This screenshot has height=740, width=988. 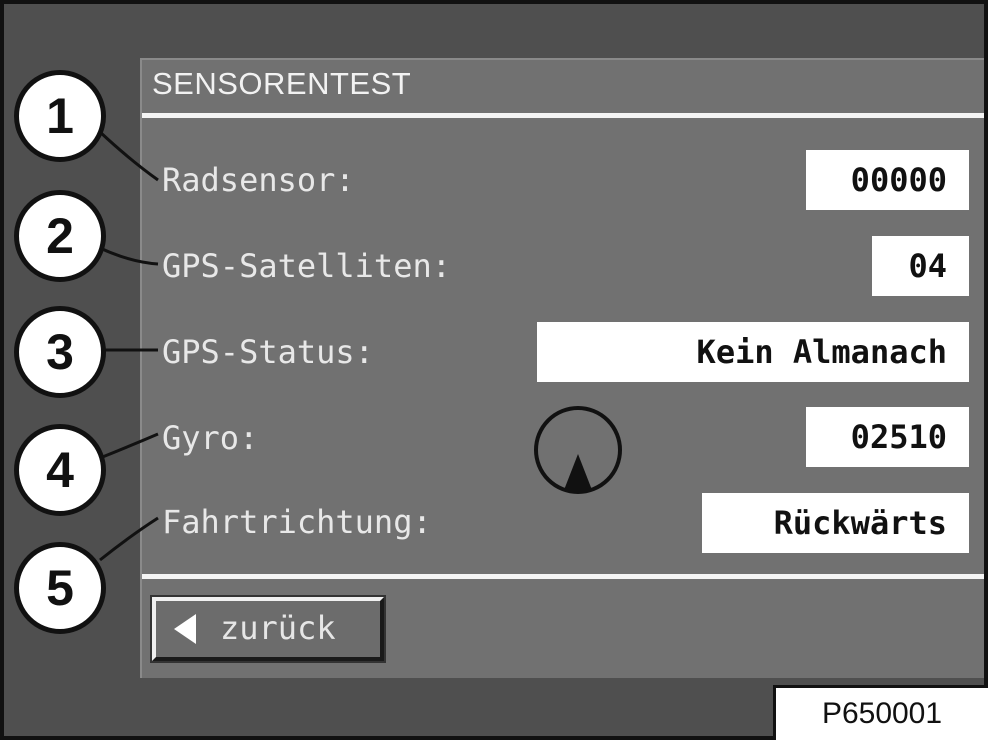 What do you see at coordinates (185, 629) in the screenshot?
I see `arrow-left-icon` at bounding box center [185, 629].